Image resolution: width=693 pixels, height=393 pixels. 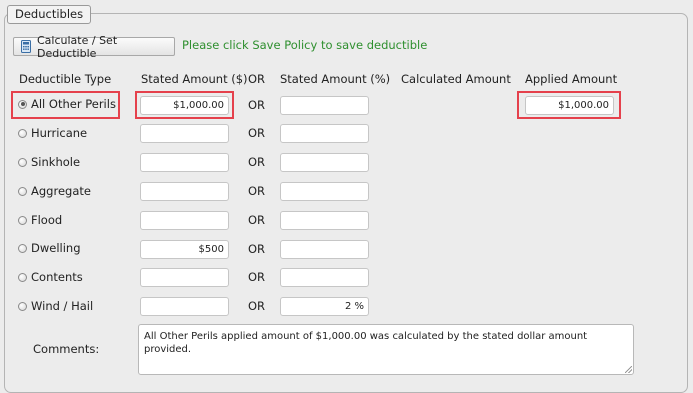 I want to click on section-title: Deductibles, so click(x=49, y=14).